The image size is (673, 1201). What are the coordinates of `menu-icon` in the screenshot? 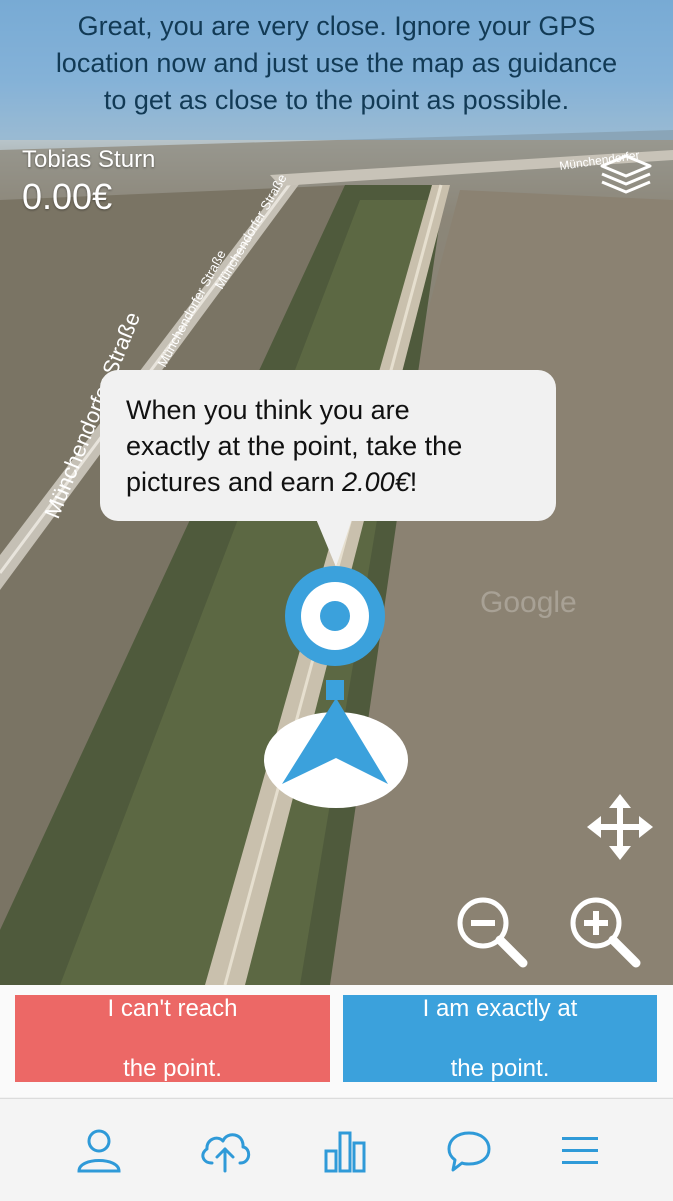 It's located at (580, 1150).